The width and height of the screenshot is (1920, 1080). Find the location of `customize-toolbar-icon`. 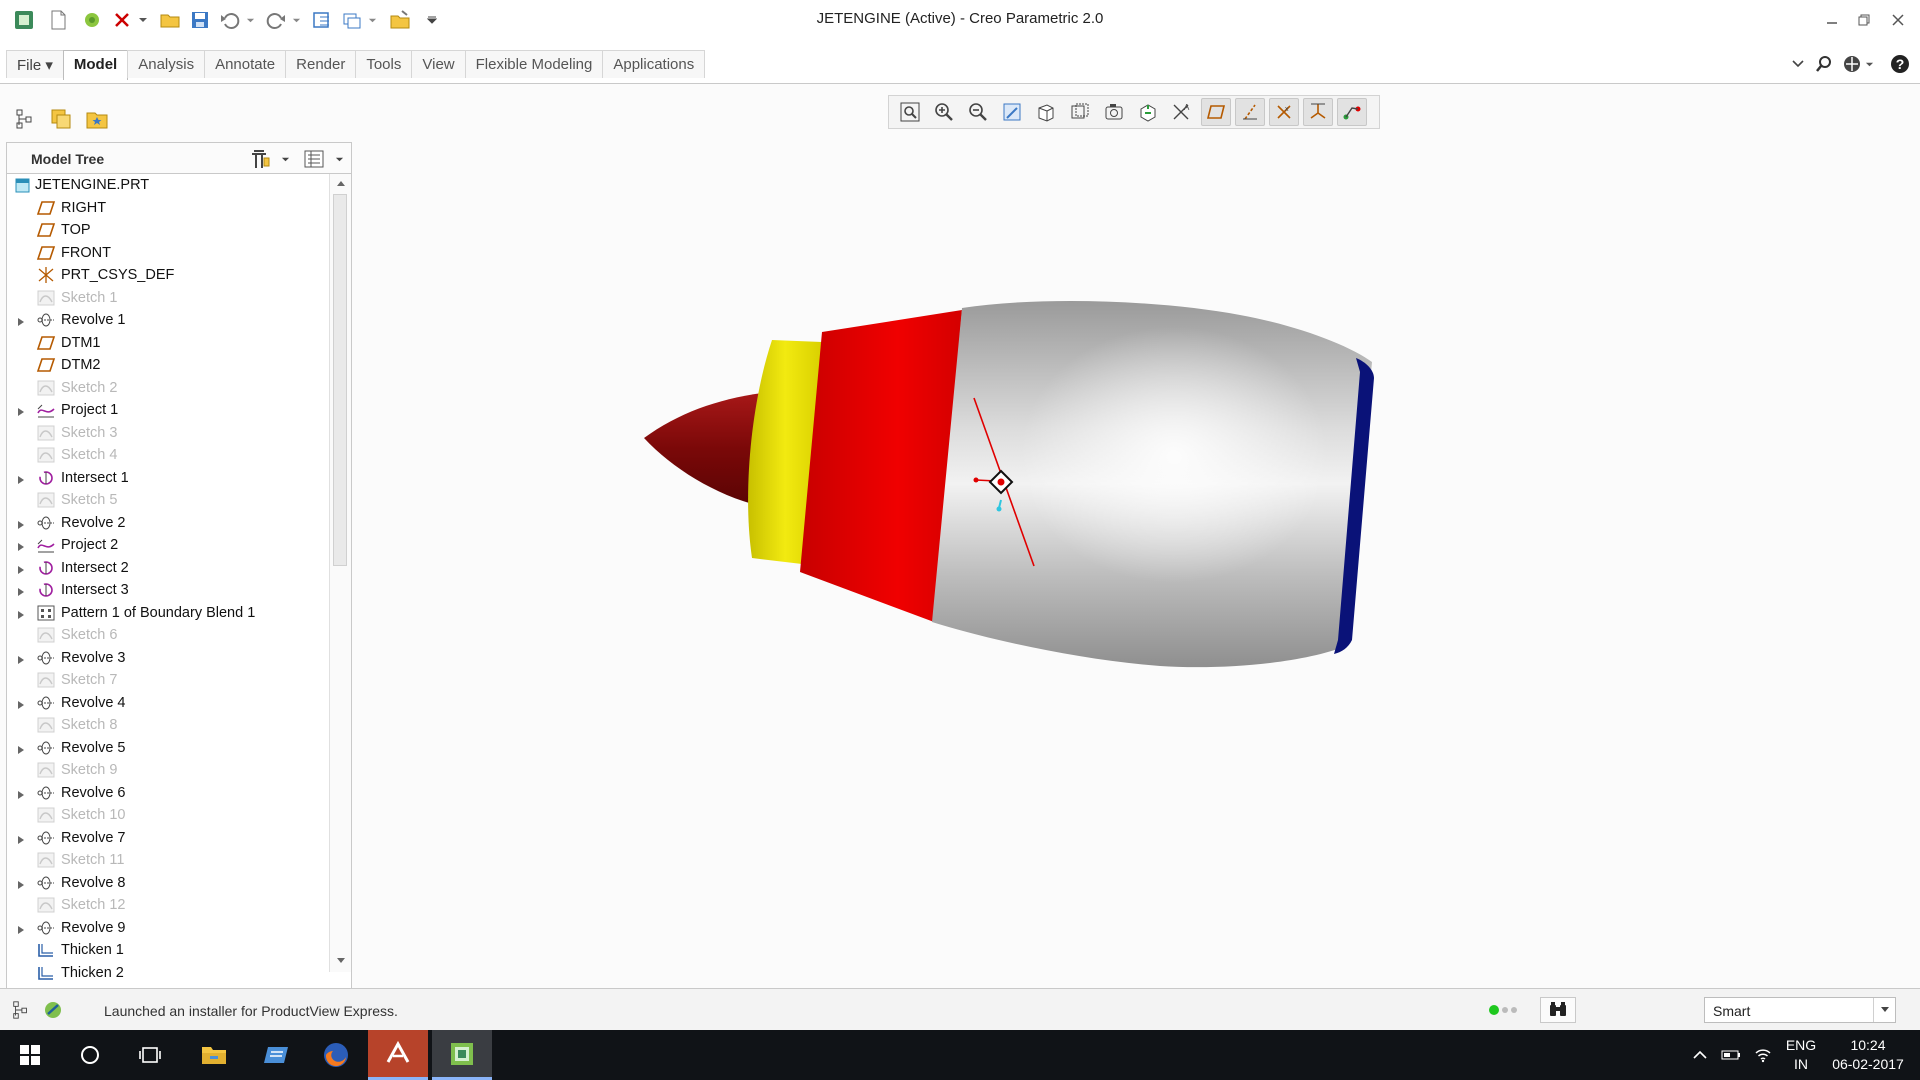

customize-toolbar-icon is located at coordinates (432, 20).